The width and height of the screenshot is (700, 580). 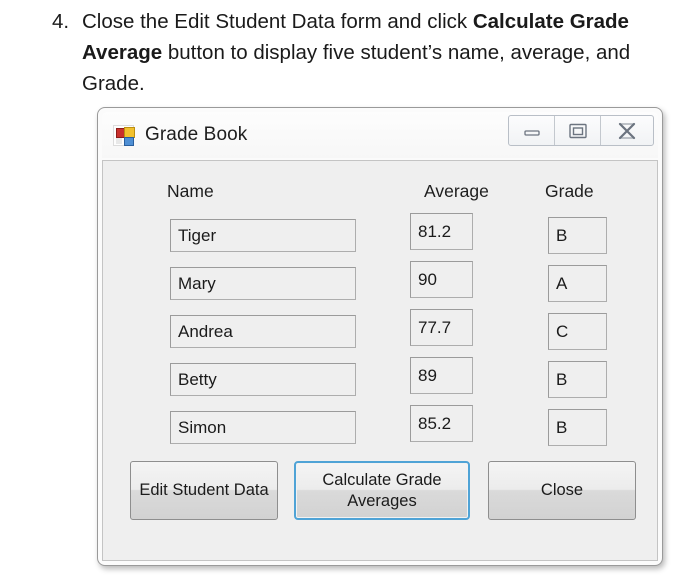 What do you see at coordinates (380, 135) in the screenshot?
I see `window-titlebar: Grade Book` at bounding box center [380, 135].